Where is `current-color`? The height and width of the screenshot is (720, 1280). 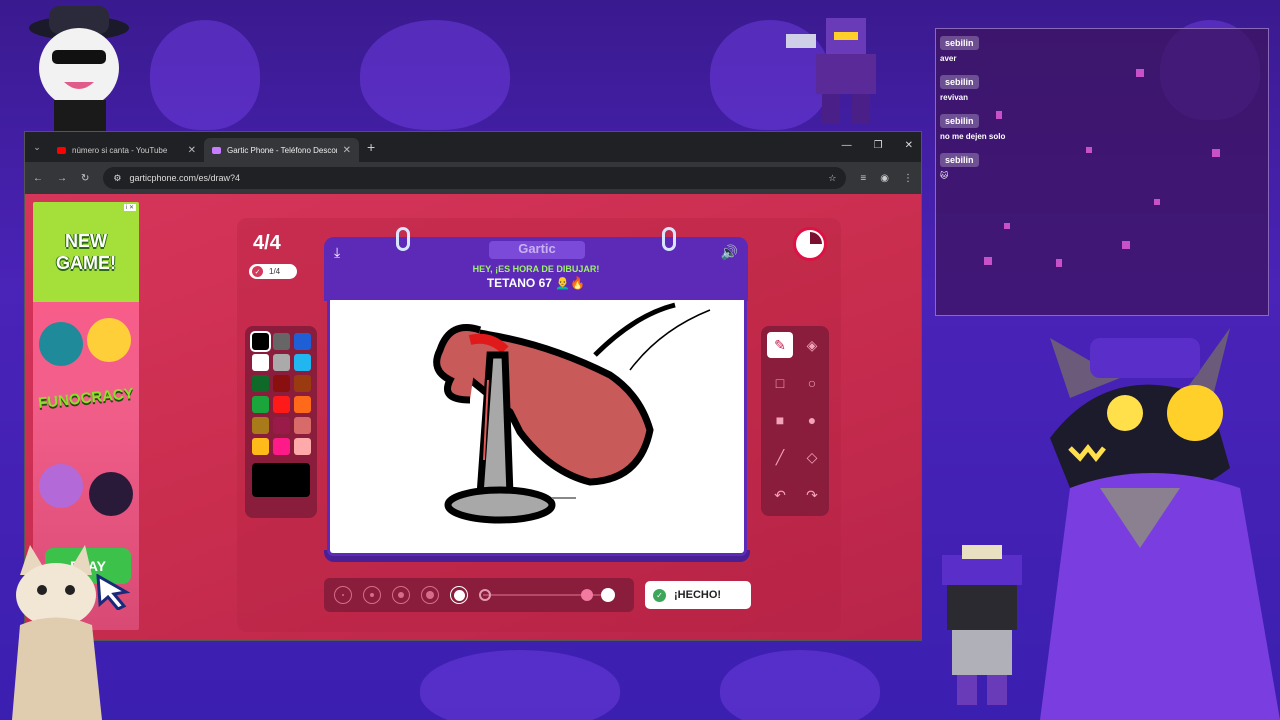 current-color is located at coordinates (281, 480).